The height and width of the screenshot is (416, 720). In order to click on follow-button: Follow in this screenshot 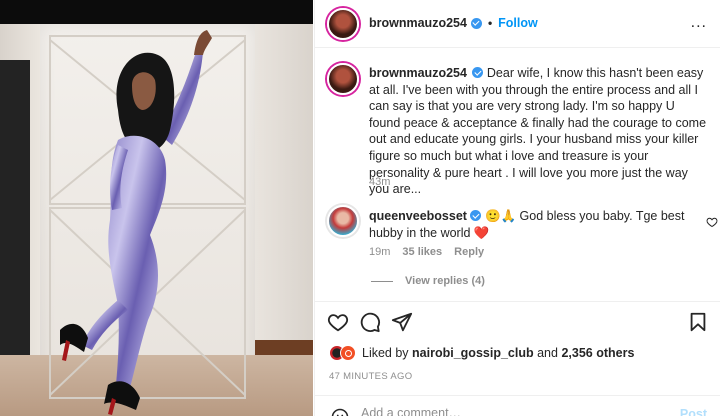, I will do `click(518, 23)`.